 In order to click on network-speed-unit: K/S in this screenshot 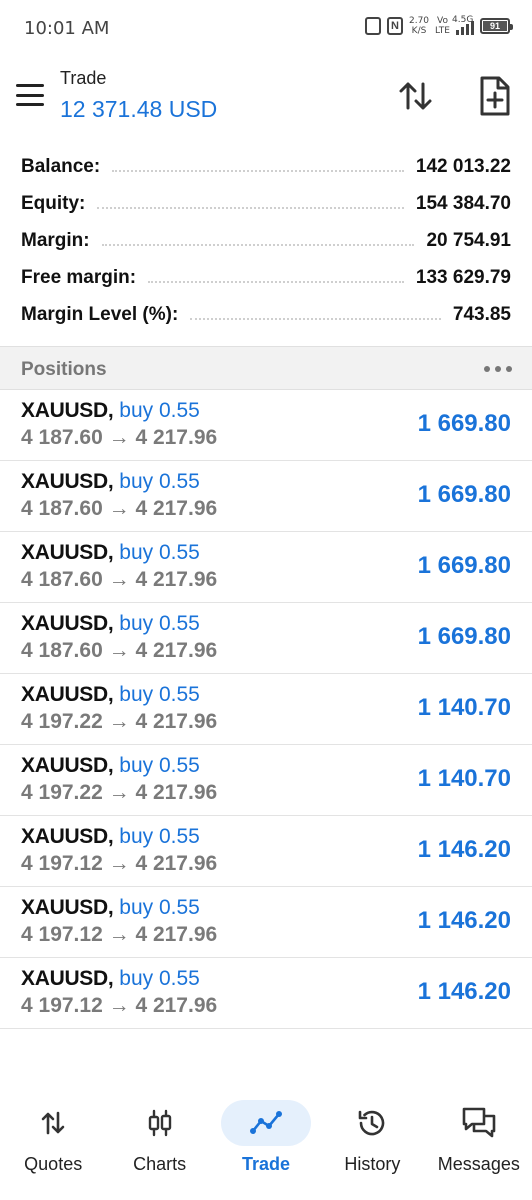, I will do `click(419, 31)`.